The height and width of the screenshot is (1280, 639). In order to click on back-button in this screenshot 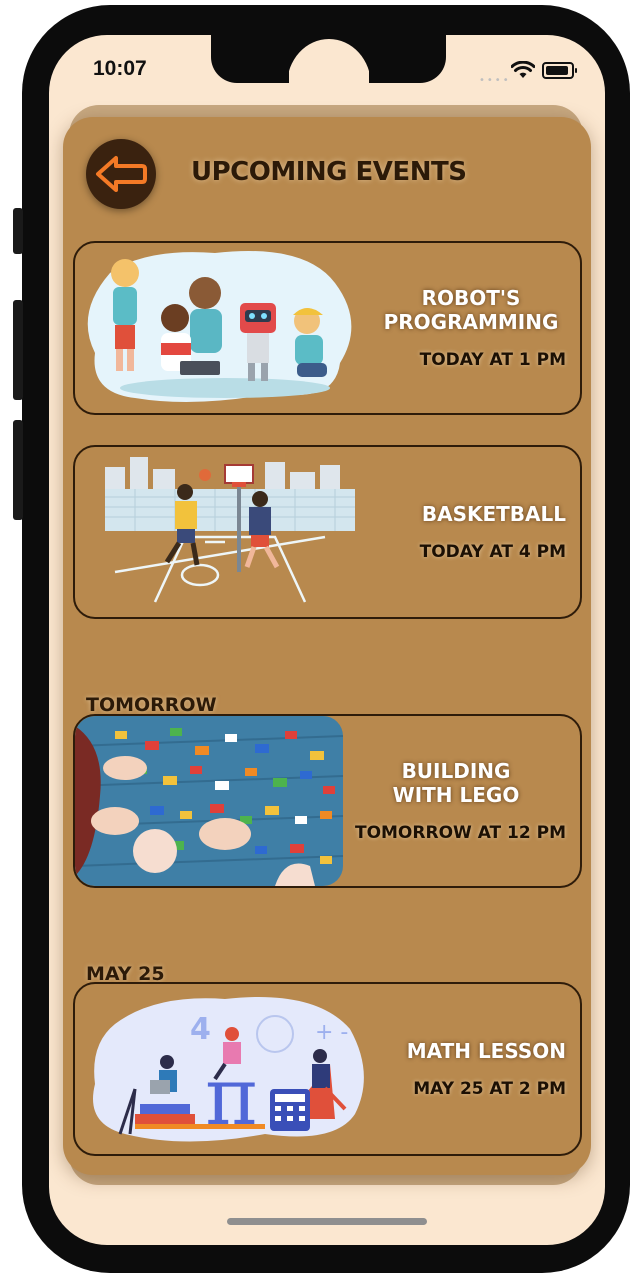, I will do `click(121, 174)`.